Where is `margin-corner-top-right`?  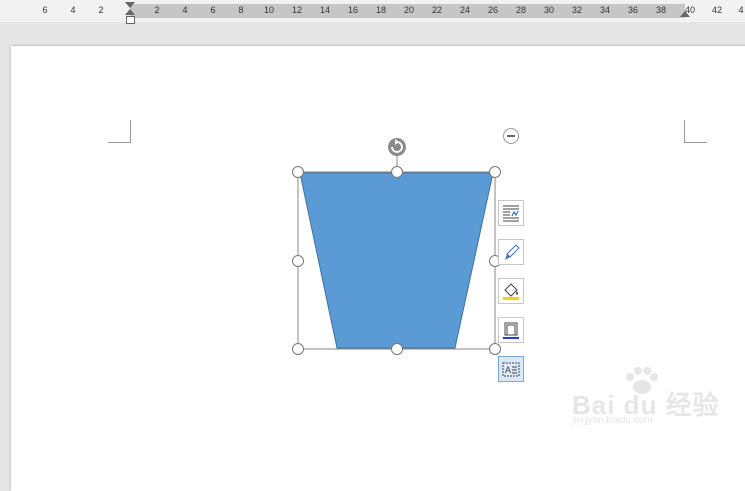 margin-corner-top-right is located at coordinates (695, 131).